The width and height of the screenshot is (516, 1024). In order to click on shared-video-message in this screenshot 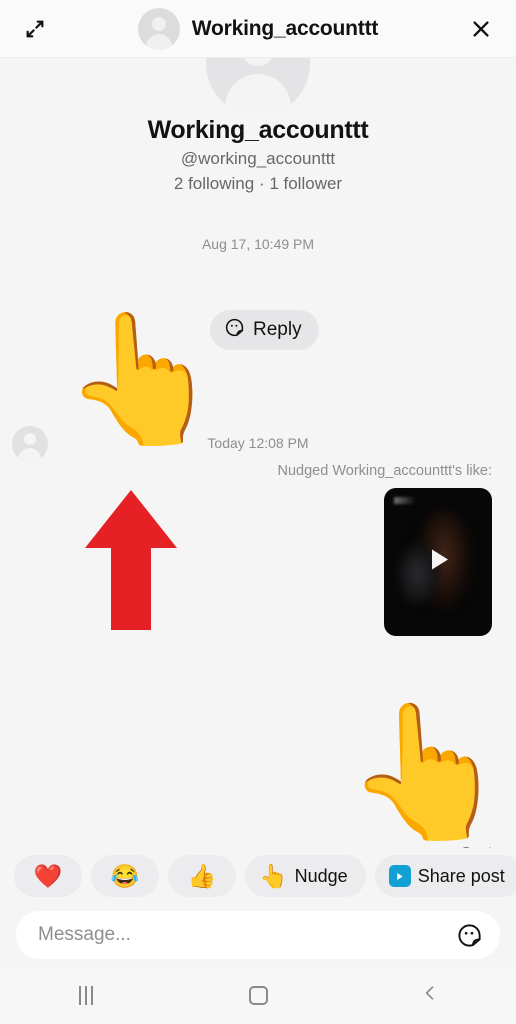, I will do `click(438, 562)`.